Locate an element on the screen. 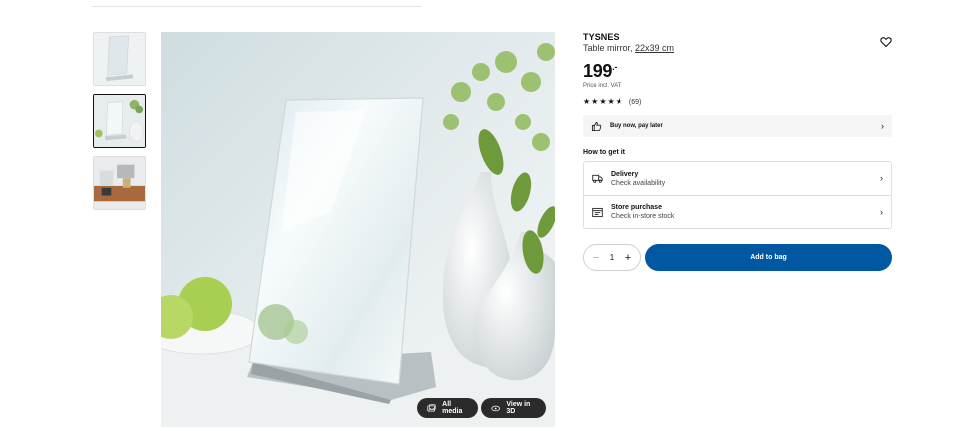 This screenshot has height=431, width=960. price-decimal: .- is located at coordinates (615, 67).